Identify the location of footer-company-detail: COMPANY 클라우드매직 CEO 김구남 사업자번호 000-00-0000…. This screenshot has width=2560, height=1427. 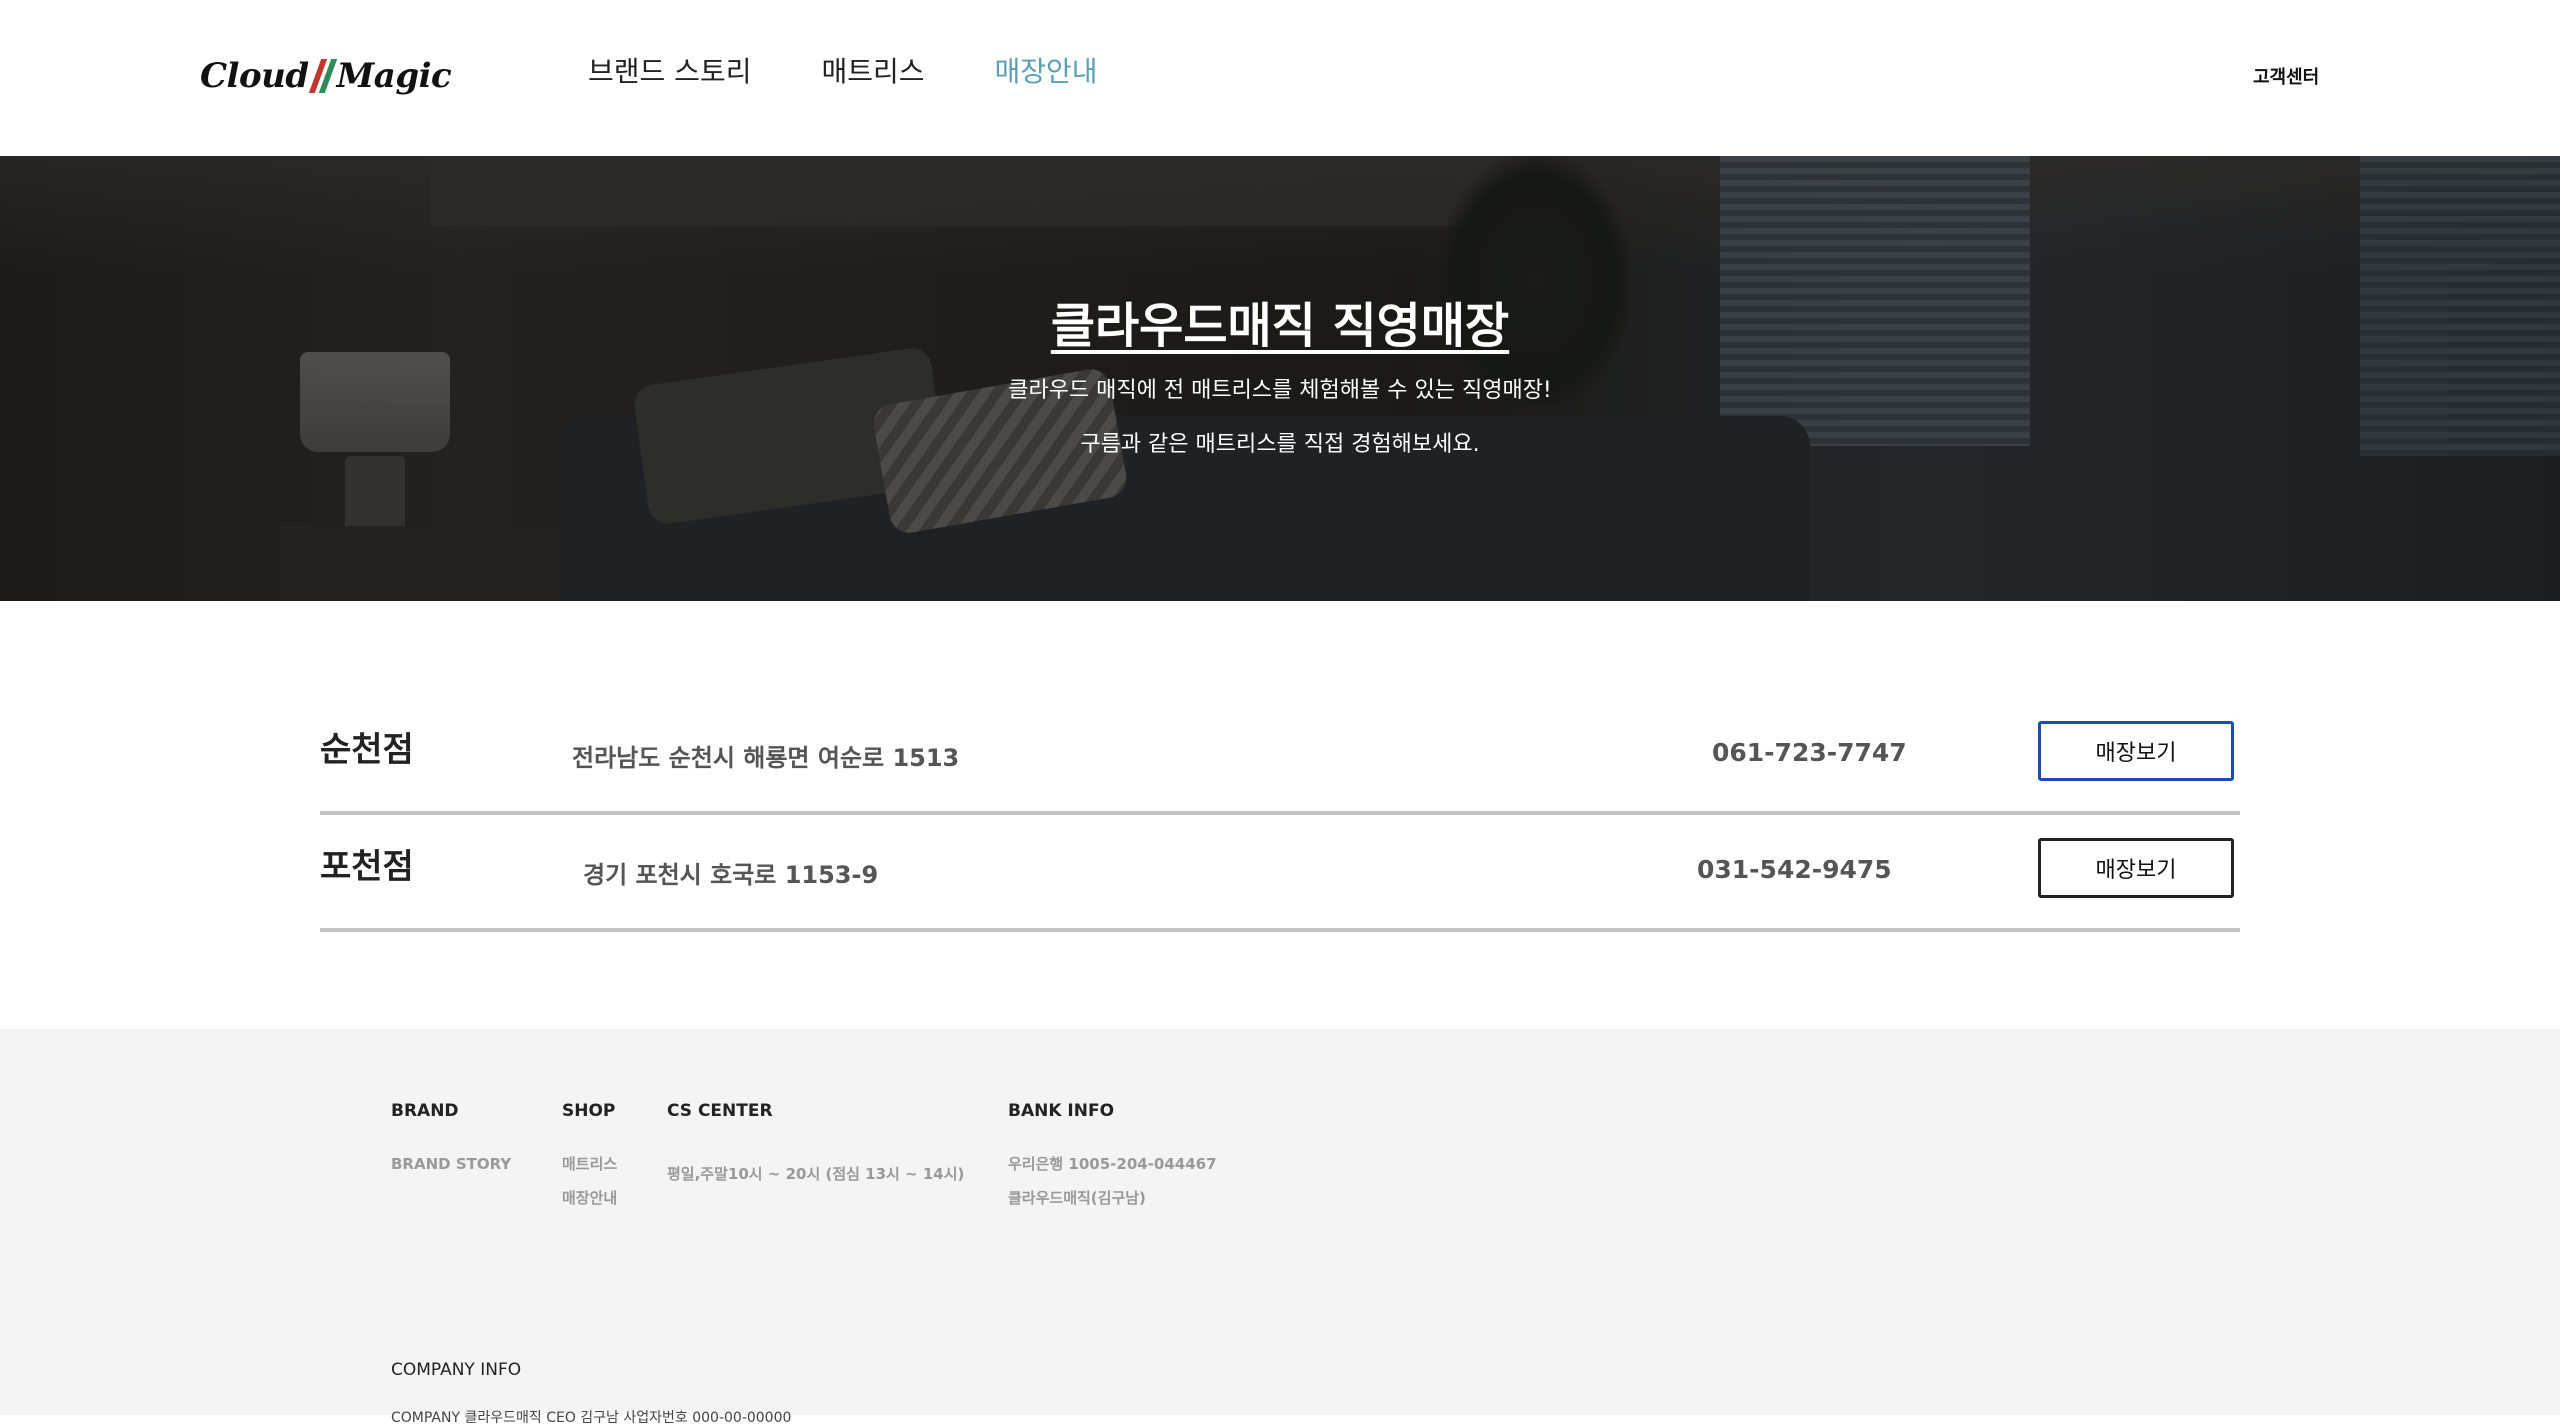
(591, 1418).